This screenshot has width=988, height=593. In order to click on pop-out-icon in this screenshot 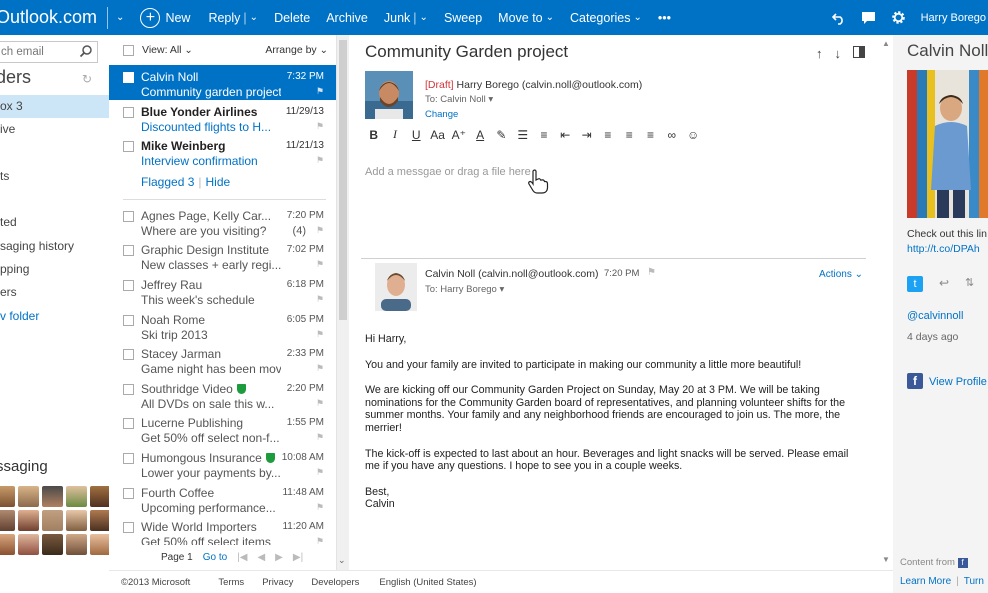, I will do `click(859, 53)`.